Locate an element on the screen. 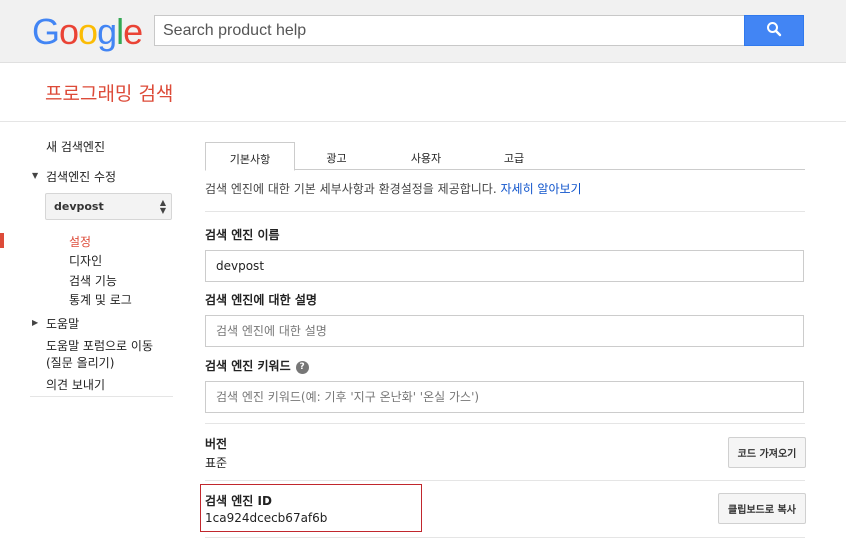 This screenshot has height=546, width=846. description-text: 검색 엔진에 대한 기본 세부사항과 환경설정을 제공합니다. is located at coordinates (351, 189).